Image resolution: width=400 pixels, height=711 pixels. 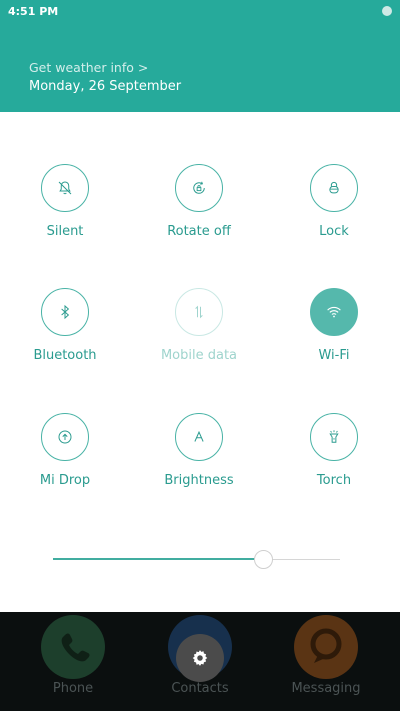 I want to click on toggle-label: Brightness, so click(x=199, y=480).